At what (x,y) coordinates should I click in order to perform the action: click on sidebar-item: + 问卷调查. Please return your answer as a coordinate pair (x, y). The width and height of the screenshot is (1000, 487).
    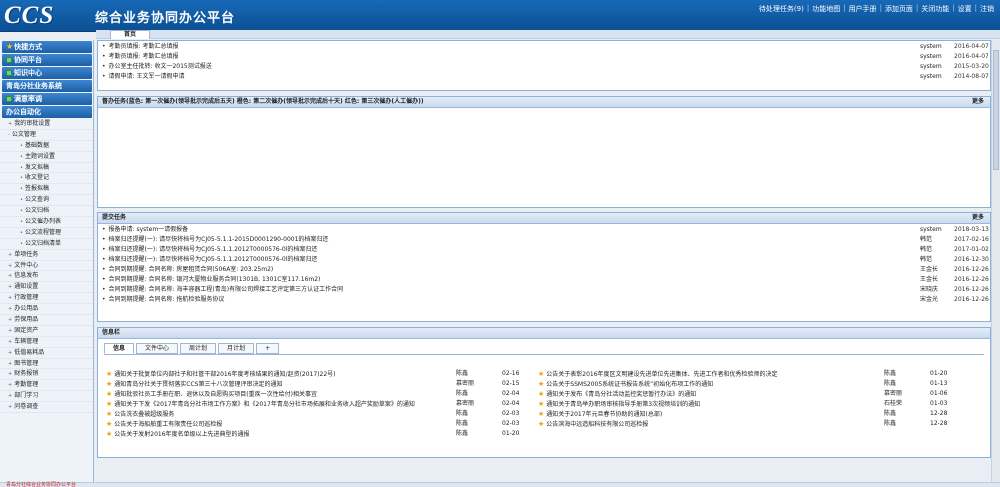
    Looking at the image, I should click on (46, 408).